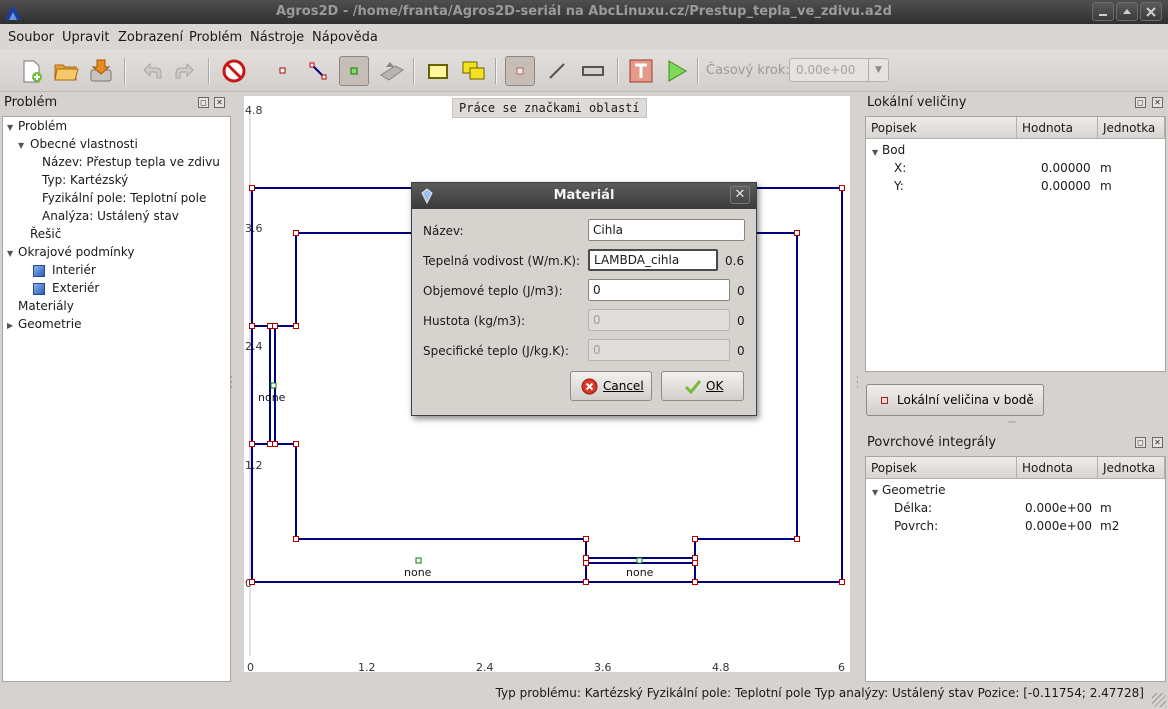 The height and width of the screenshot is (709, 1168). I want to click on tree-item-general: Obecné vlastnosti, so click(84, 144).